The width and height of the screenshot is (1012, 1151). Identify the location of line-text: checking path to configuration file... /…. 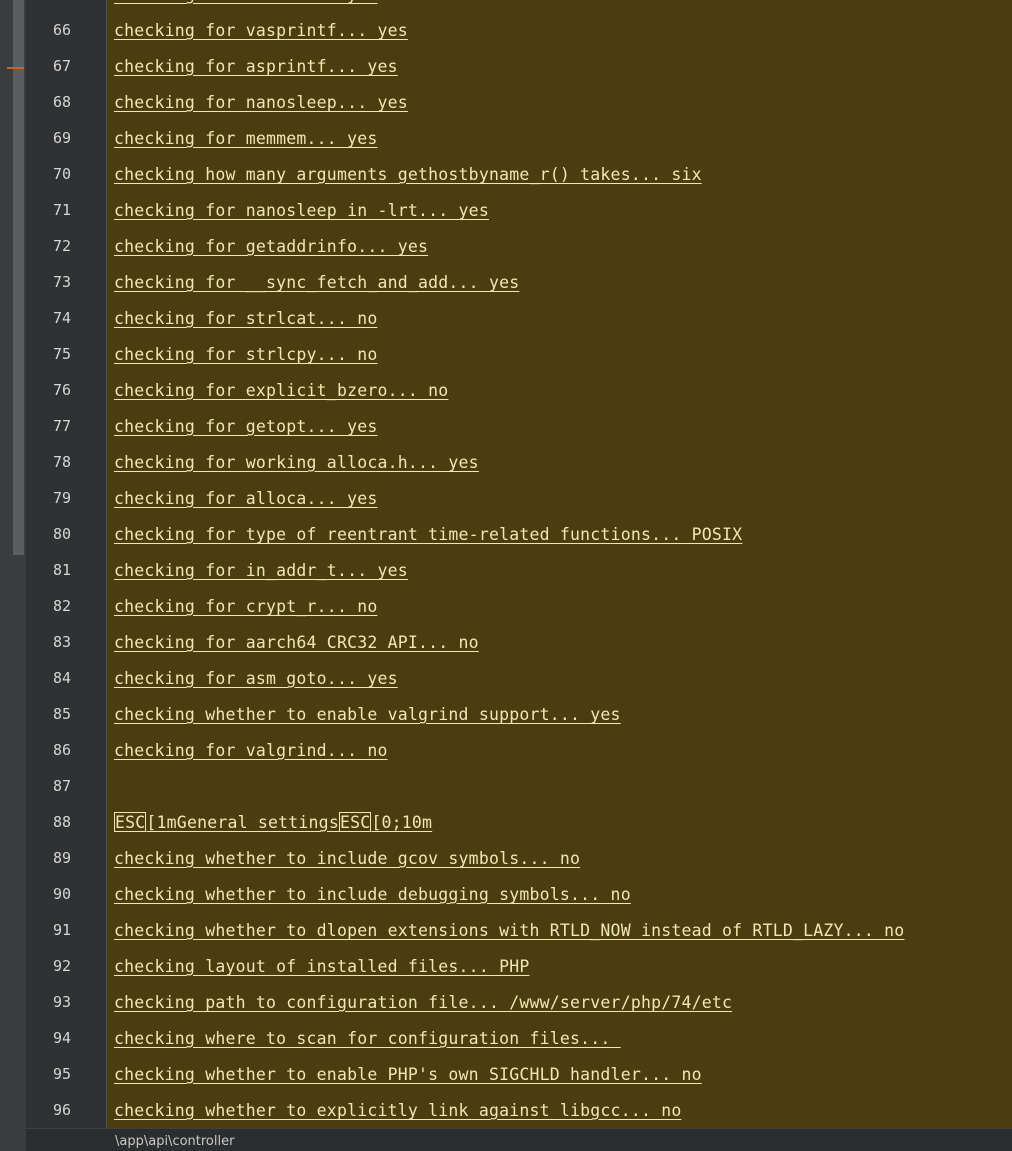
(423, 1002).